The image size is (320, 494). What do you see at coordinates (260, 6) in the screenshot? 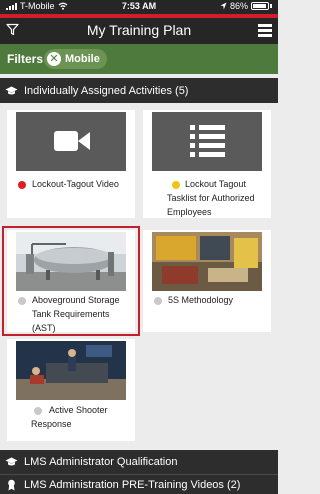
I see `battery-icon` at bounding box center [260, 6].